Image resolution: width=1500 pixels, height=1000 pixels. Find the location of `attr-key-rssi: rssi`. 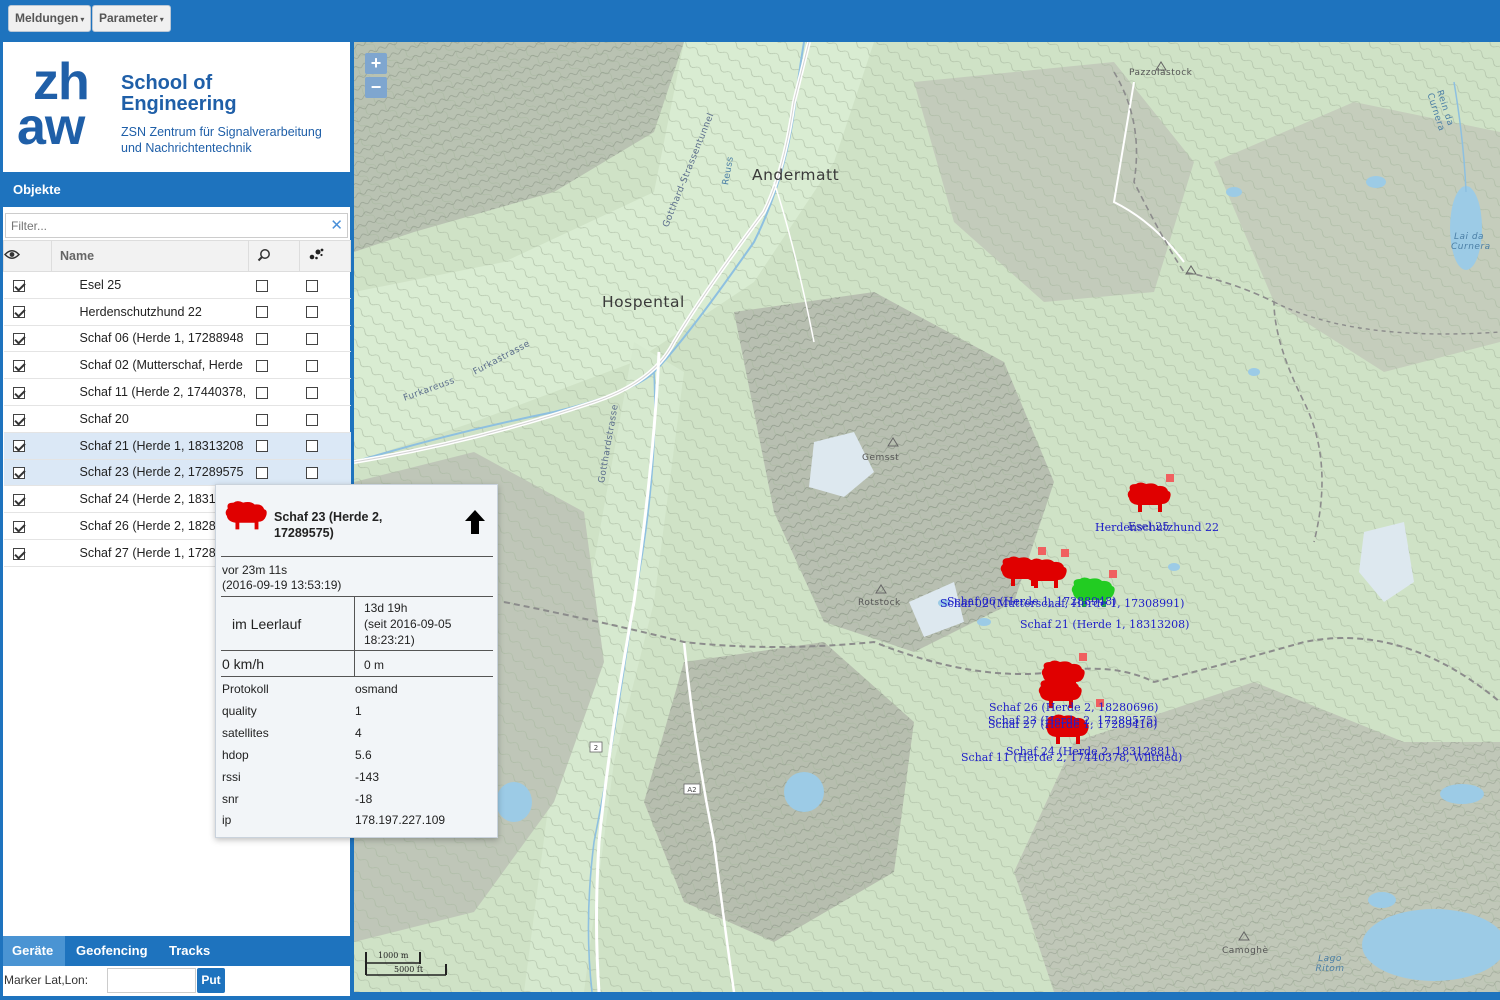

attr-key-rssi: rssi is located at coordinates (231, 777).